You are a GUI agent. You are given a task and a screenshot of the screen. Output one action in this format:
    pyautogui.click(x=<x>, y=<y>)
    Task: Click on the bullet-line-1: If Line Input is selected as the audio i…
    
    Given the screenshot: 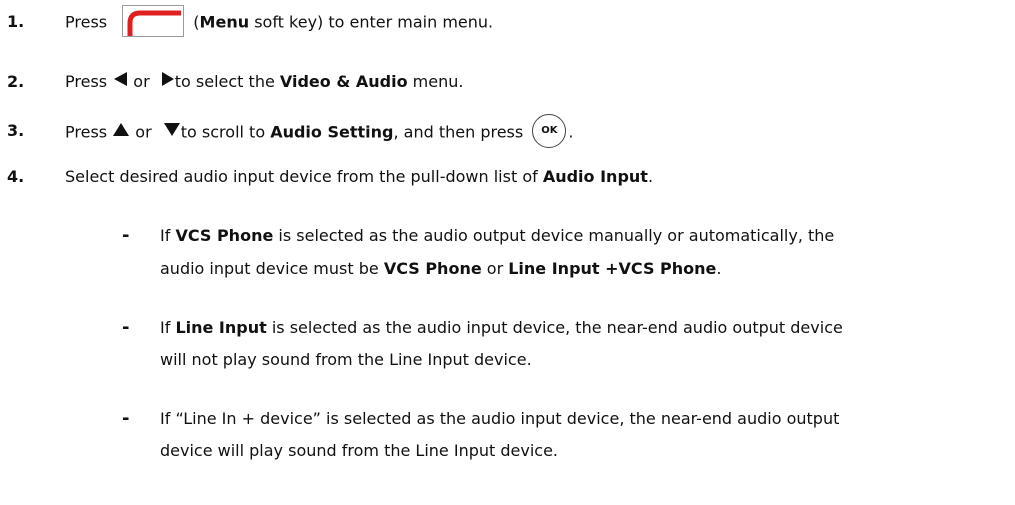 What is the action you would take?
    pyautogui.click(x=501, y=328)
    